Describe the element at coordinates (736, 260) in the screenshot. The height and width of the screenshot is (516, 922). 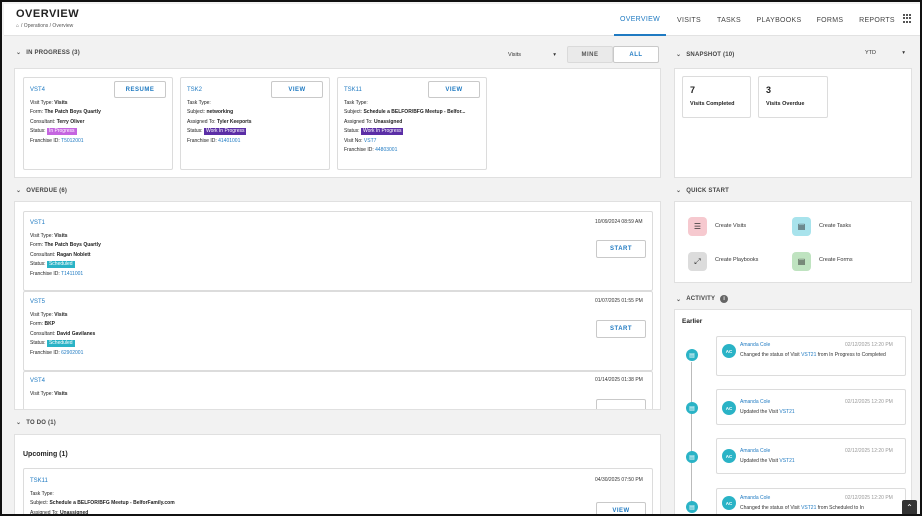
I see `create-playbooks-link: Create Playbooks` at that location.